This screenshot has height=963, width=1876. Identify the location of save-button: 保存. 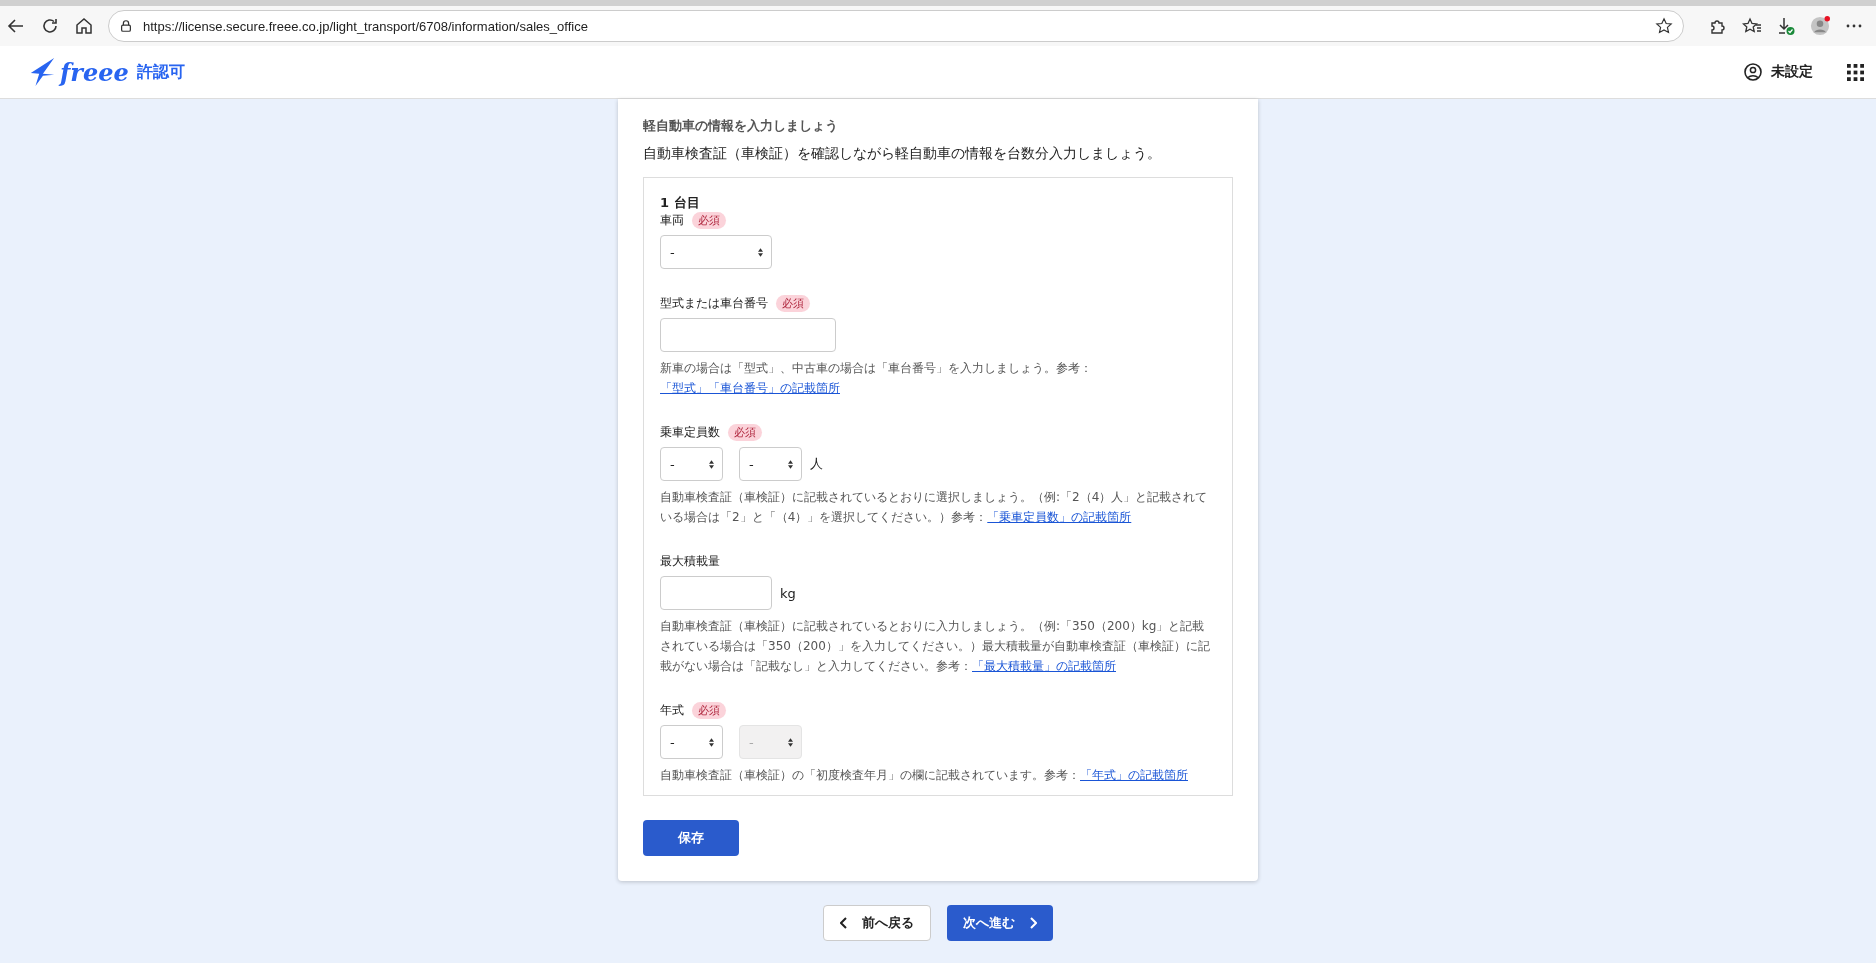
(691, 838).